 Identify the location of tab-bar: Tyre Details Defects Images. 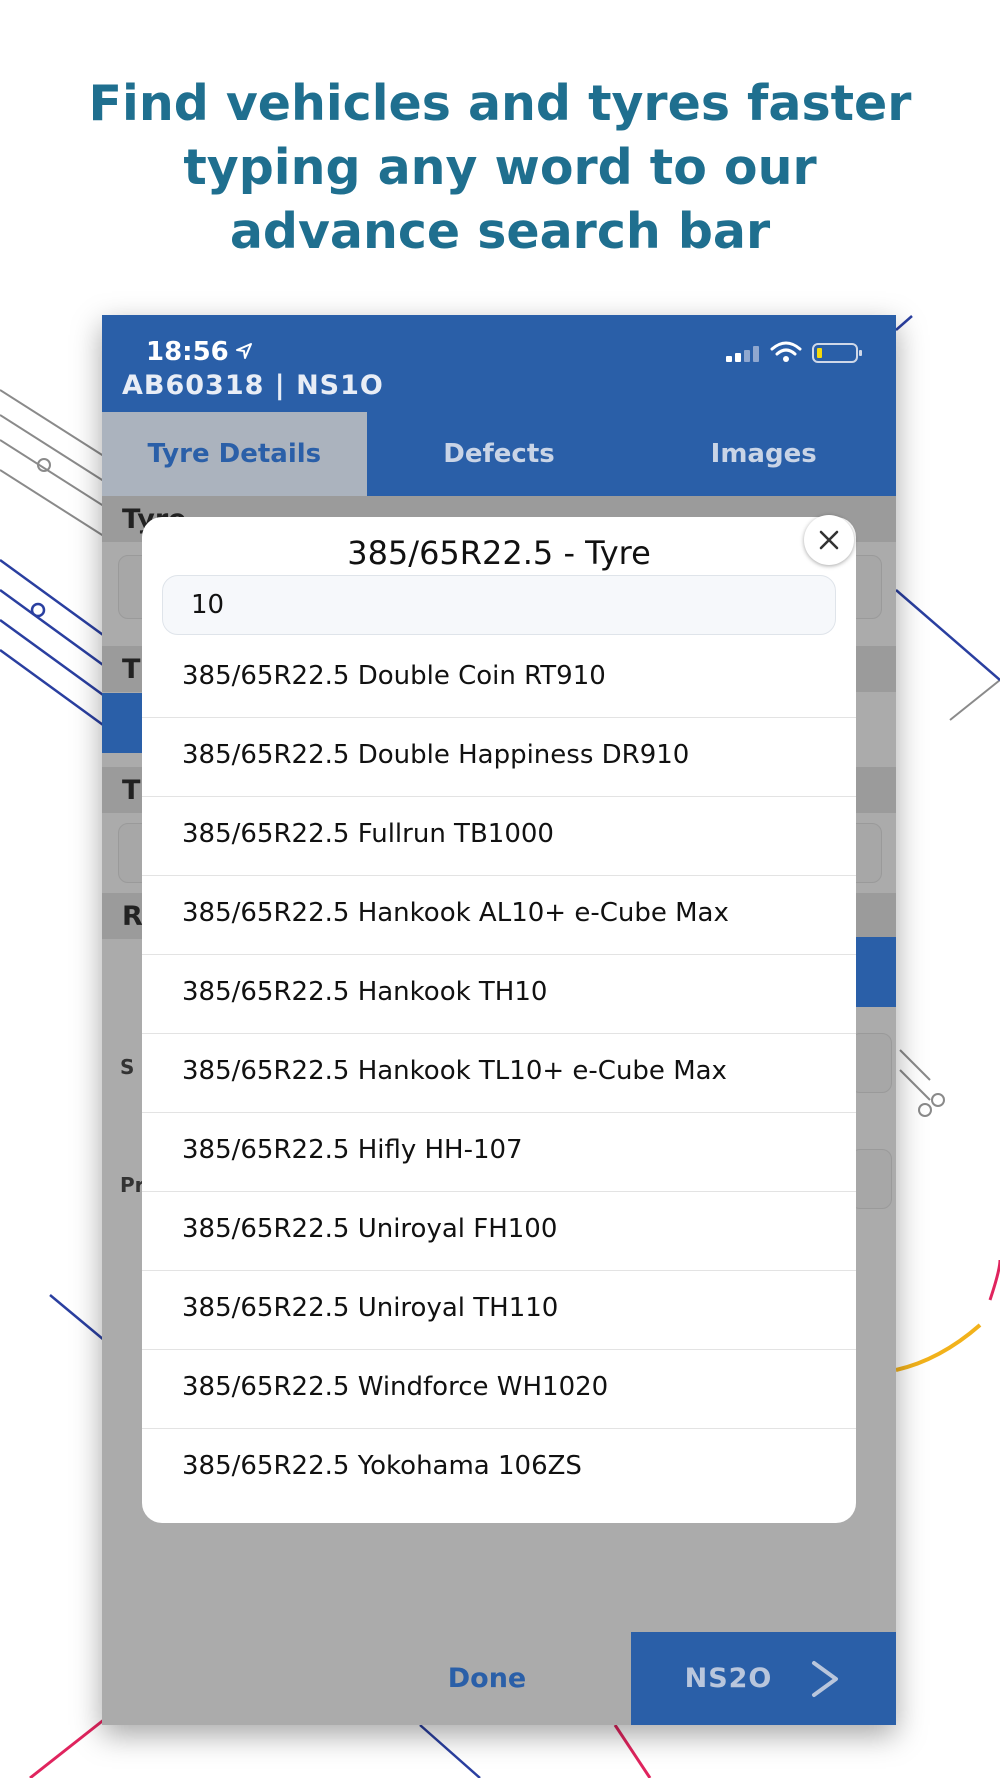
(499, 454).